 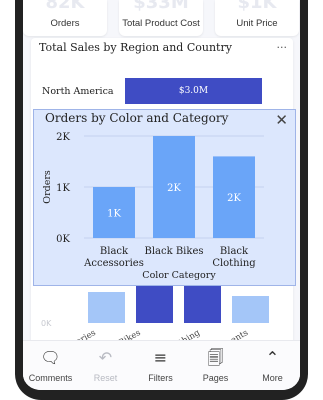 I want to click on kpi-label: Unit Price, so click(x=257, y=23).